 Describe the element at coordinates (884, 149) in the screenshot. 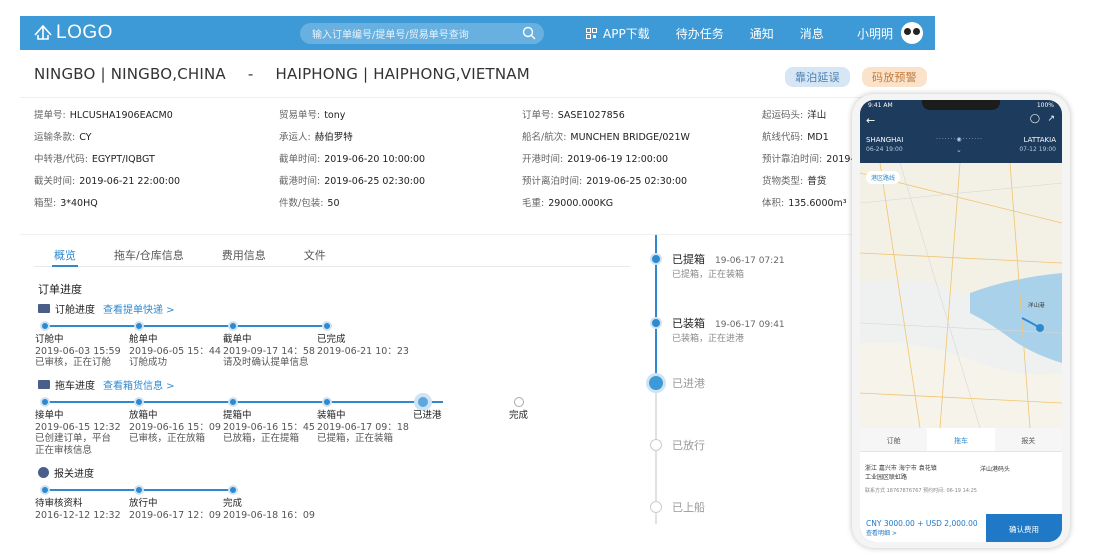

I see `phone-from-date: 06-24 19:00` at that location.